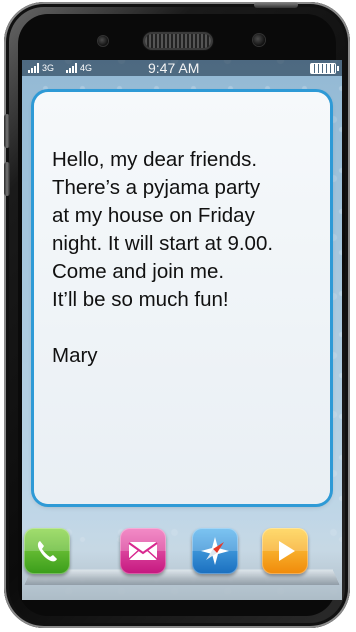 The height and width of the screenshot is (632, 356). Describe the element at coordinates (324, 68) in the screenshot. I see `battery-icon` at that location.